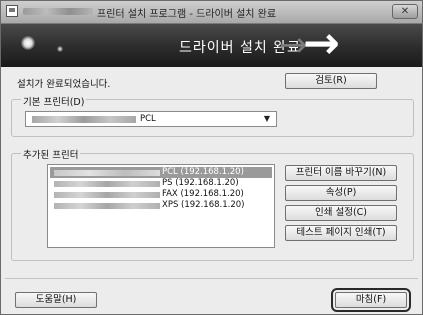 The width and height of the screenshot is (423, 315). I want to click on glow-dot-decoration, so click(60, 49).